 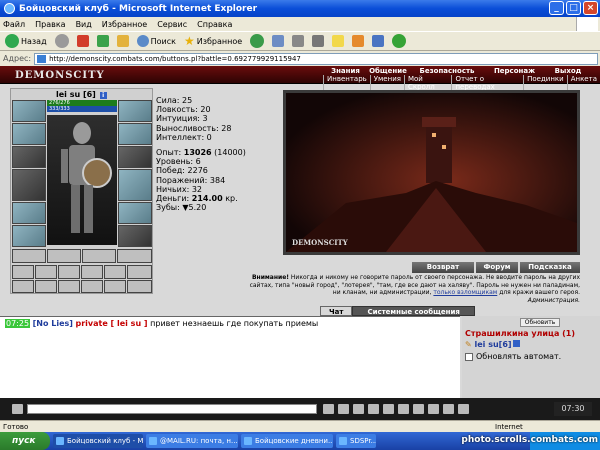 I want to click on auto-refresh-label: Обновлять автомат., so click(x=519, y=356).